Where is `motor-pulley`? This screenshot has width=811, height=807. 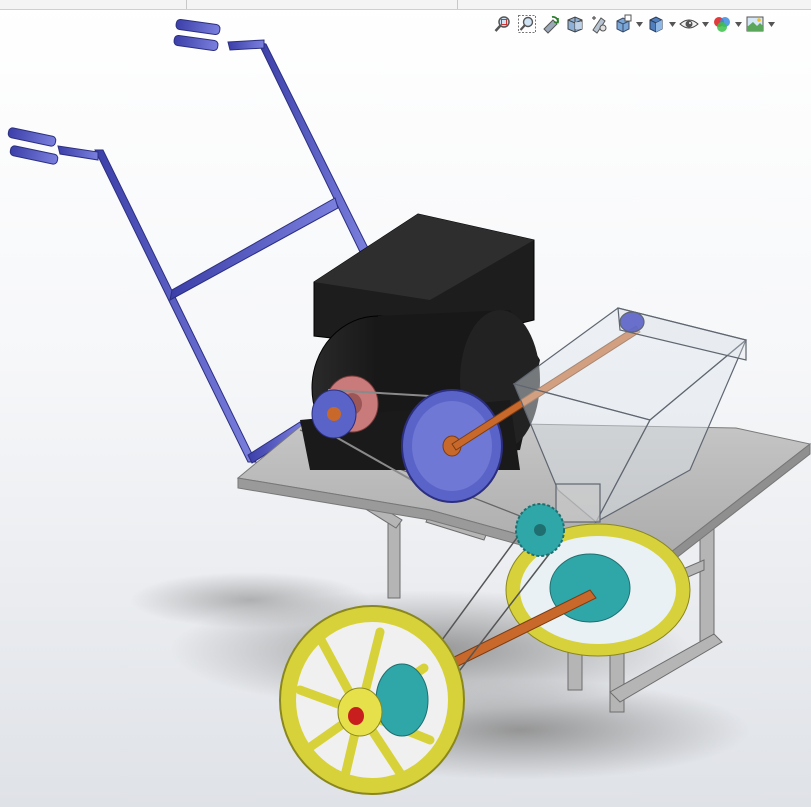 motor-pulley is located at coordinates (334, 414).